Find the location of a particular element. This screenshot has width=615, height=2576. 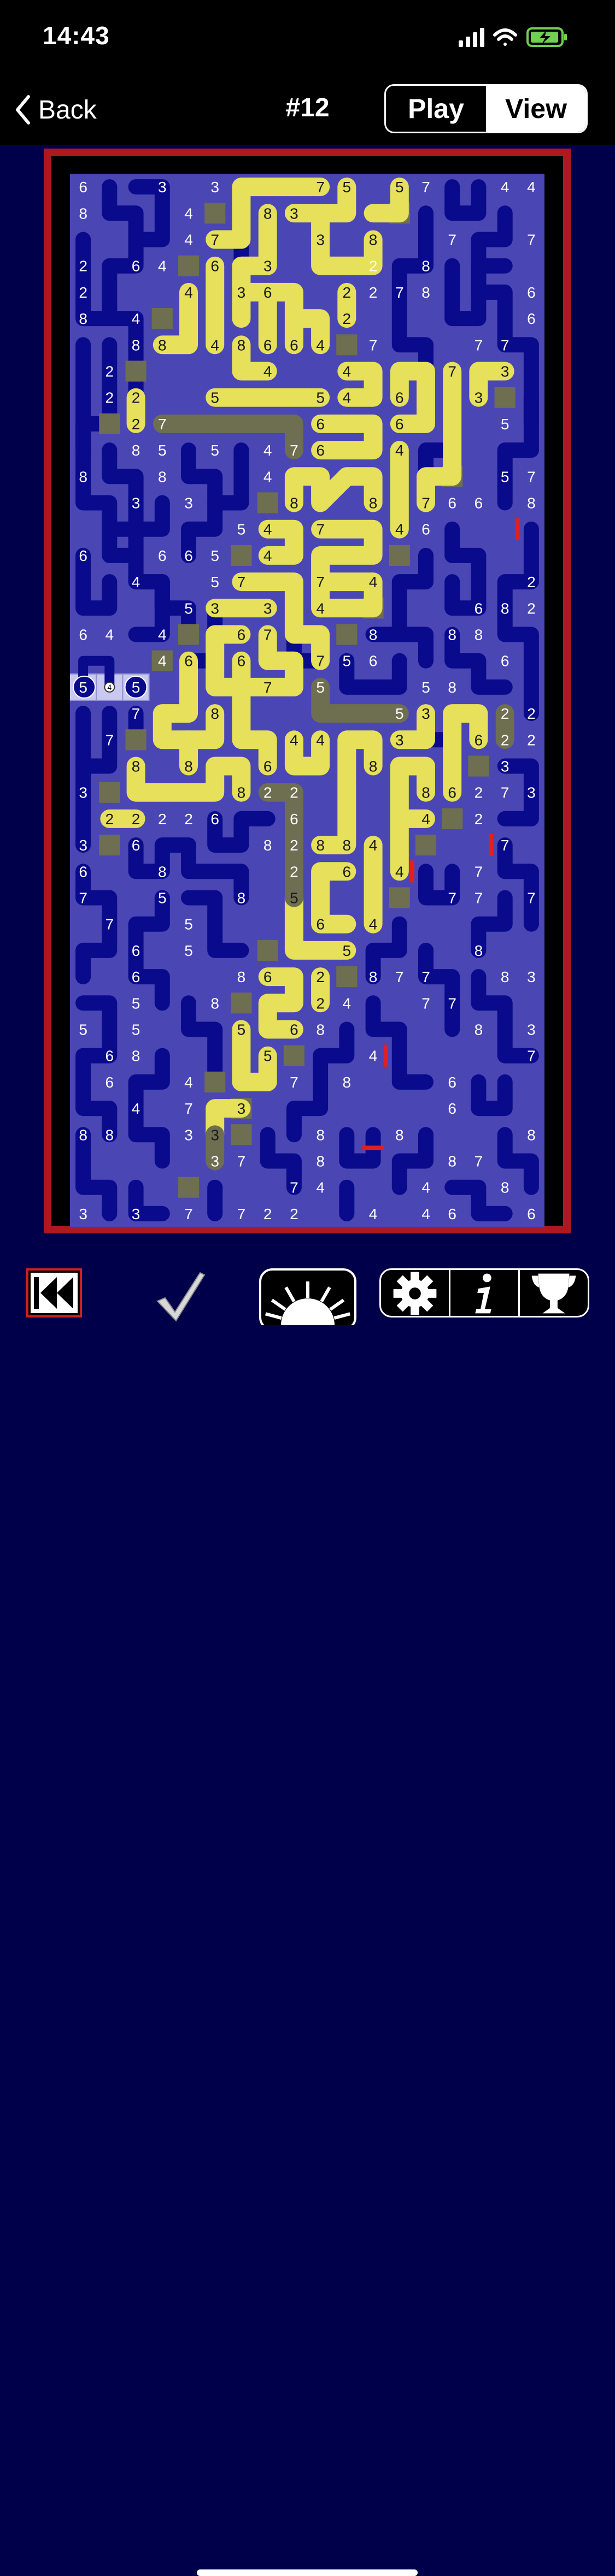

mode-segmented-control: Play View is located at coordinates (486, 108).